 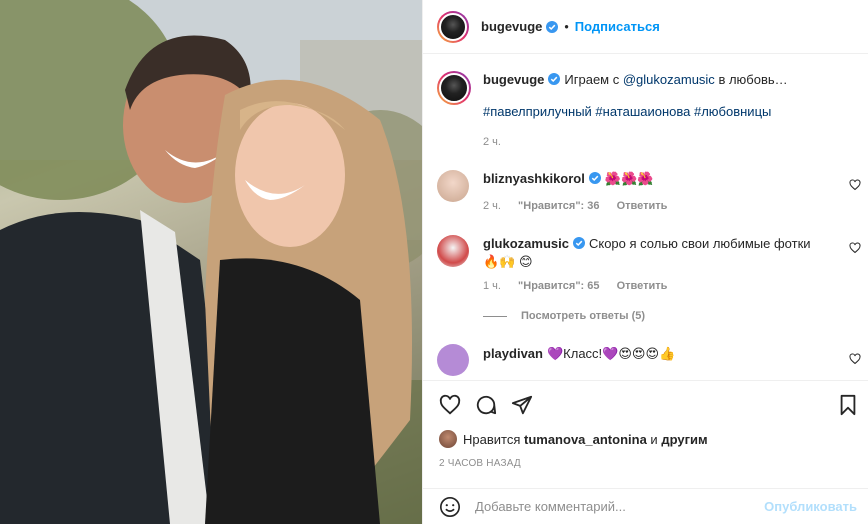 What do you see at coordinates (513, 79) in the screenshot?
I see `caption-author: bugevuge` at bounding box center [513, 79].